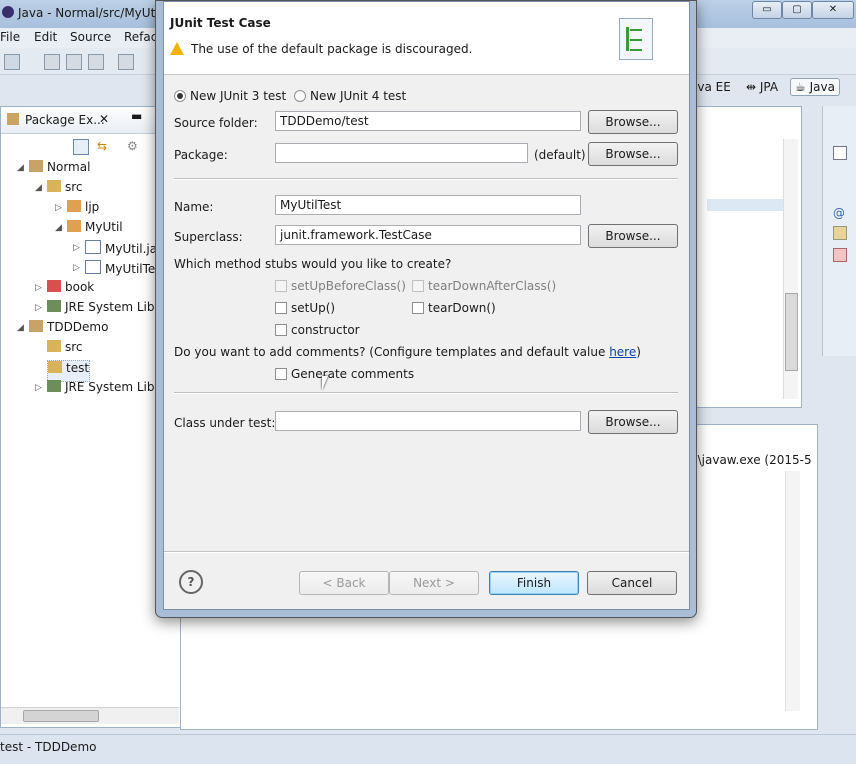 This screenshot has height=764, width=856. What do you see at coordinates (281, 308) in the screenshot?
I see `setup-checkbox` at bounding box center [281, 308].